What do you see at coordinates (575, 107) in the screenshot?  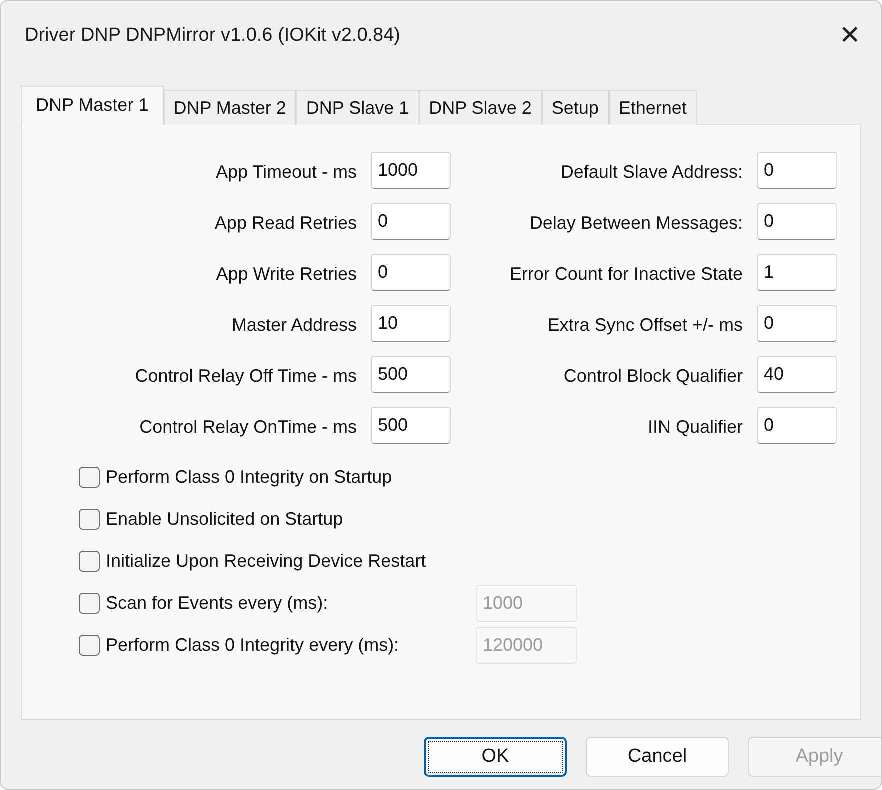 I see `tab: Setup` at bounding box center [575, 107].